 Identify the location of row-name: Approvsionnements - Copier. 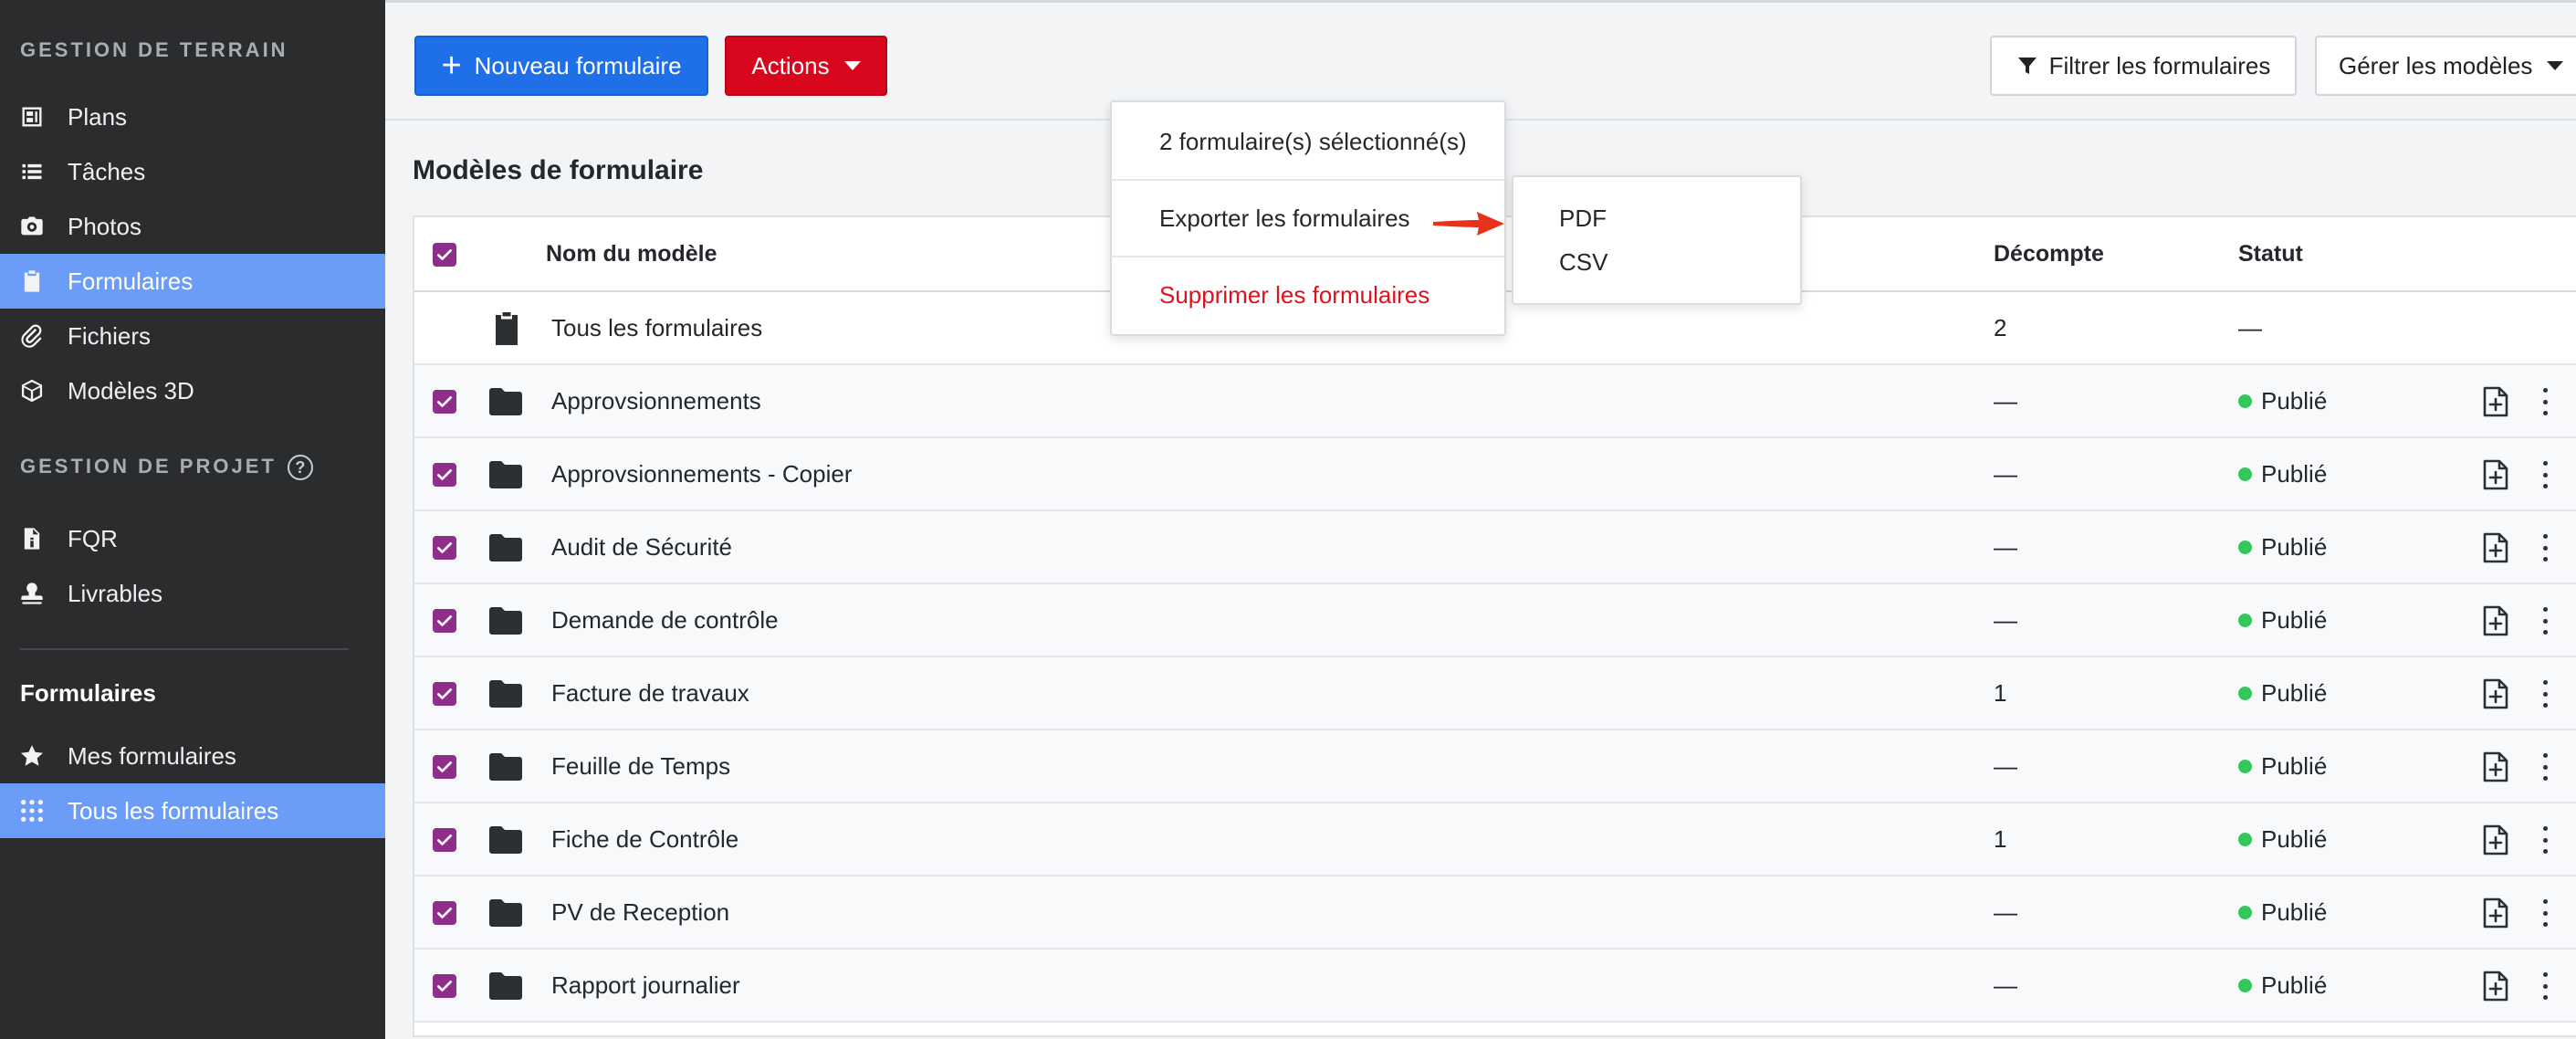
(702, 474).